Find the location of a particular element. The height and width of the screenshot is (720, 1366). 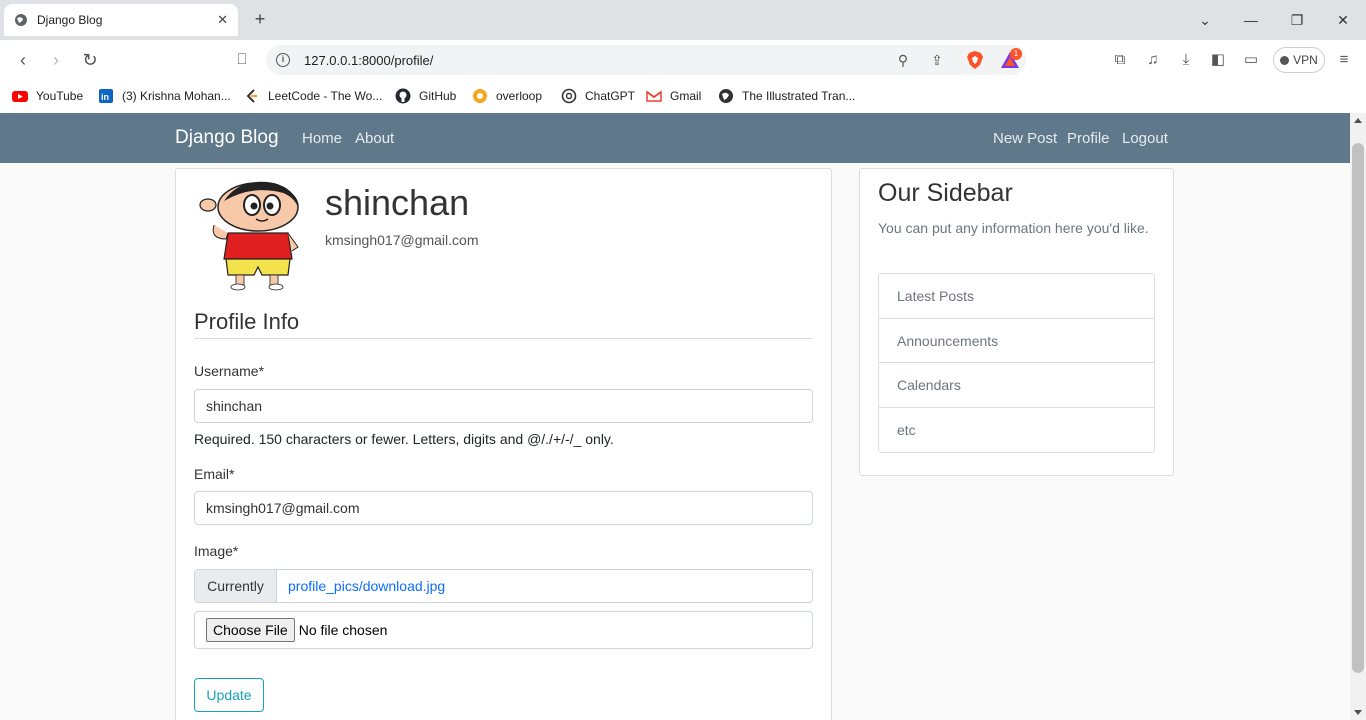

forward-icon: › is located at coordinates (56, 60).